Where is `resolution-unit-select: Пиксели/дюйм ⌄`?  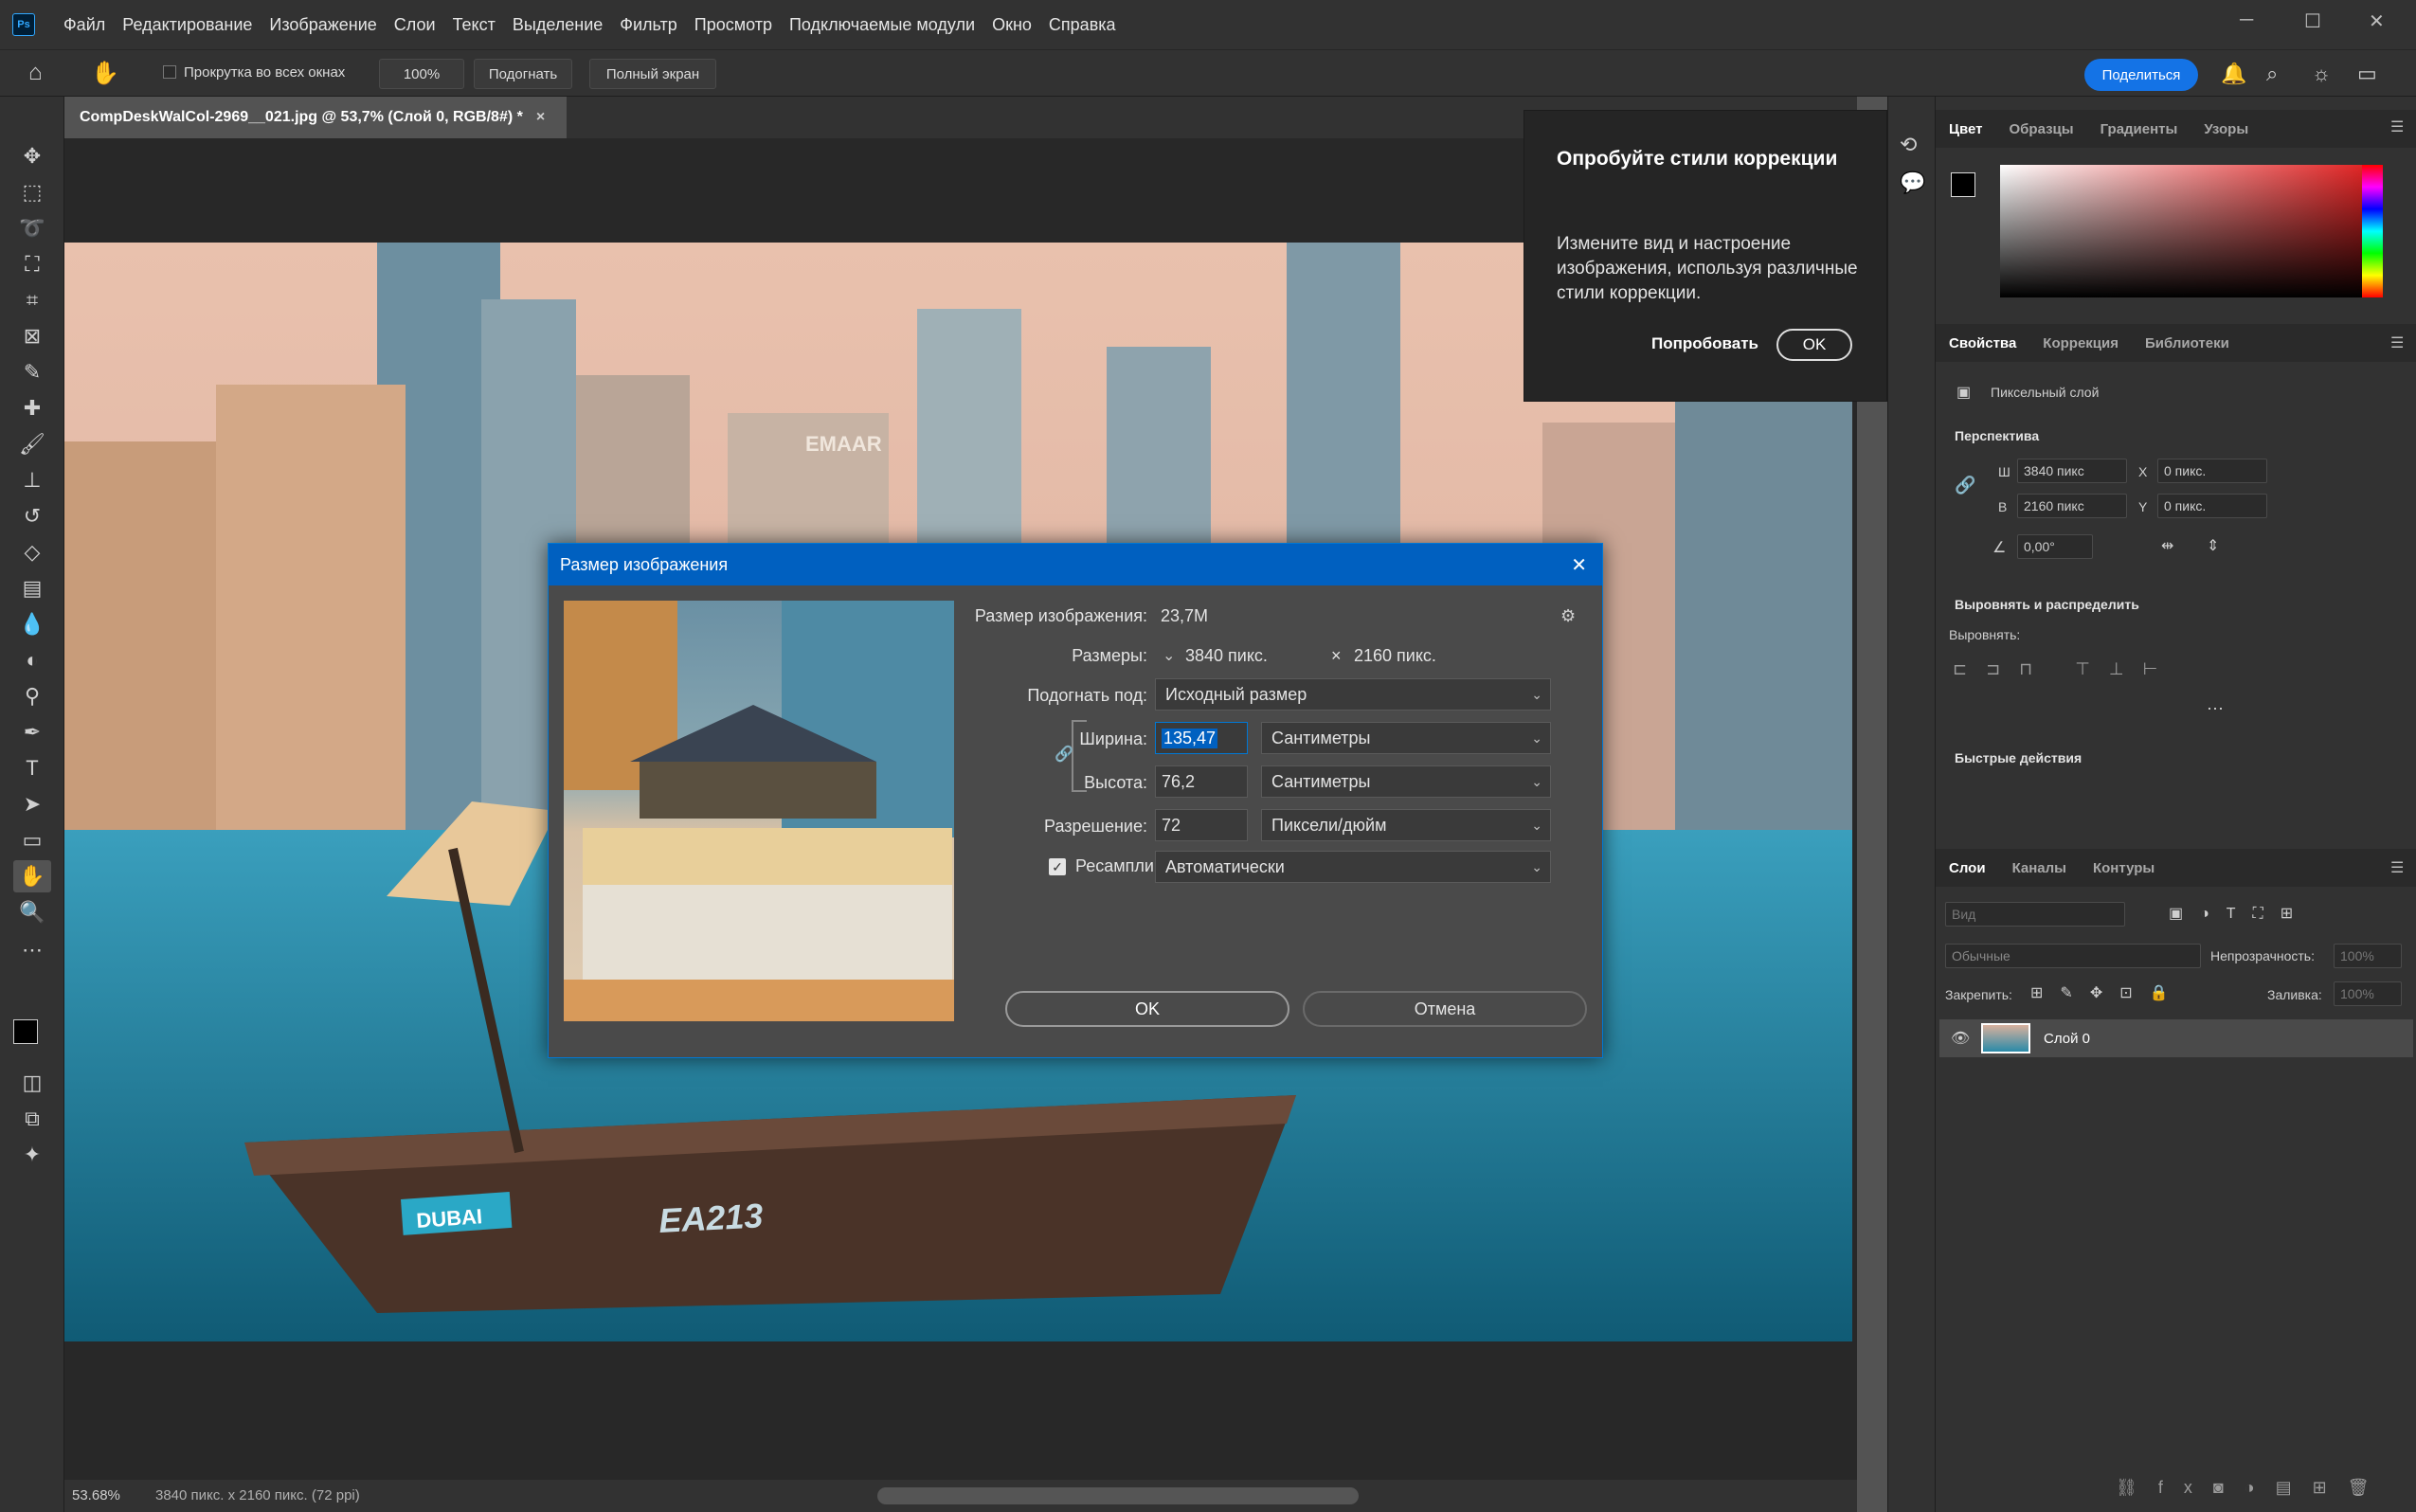 resolution-unit-select: Пиксели/дюйм ⌄ is located at coordinates (1406, 825).